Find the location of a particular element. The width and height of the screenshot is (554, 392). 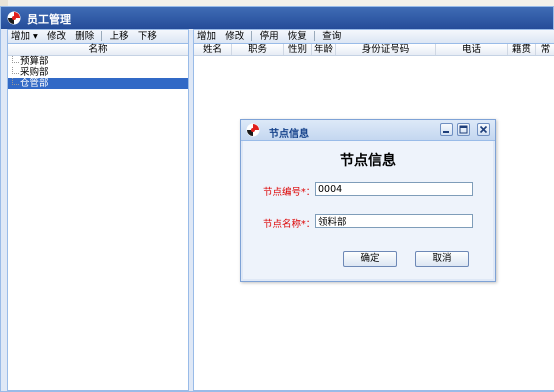

dialog-title: 节点信息 is located at coordinates (289, 134).